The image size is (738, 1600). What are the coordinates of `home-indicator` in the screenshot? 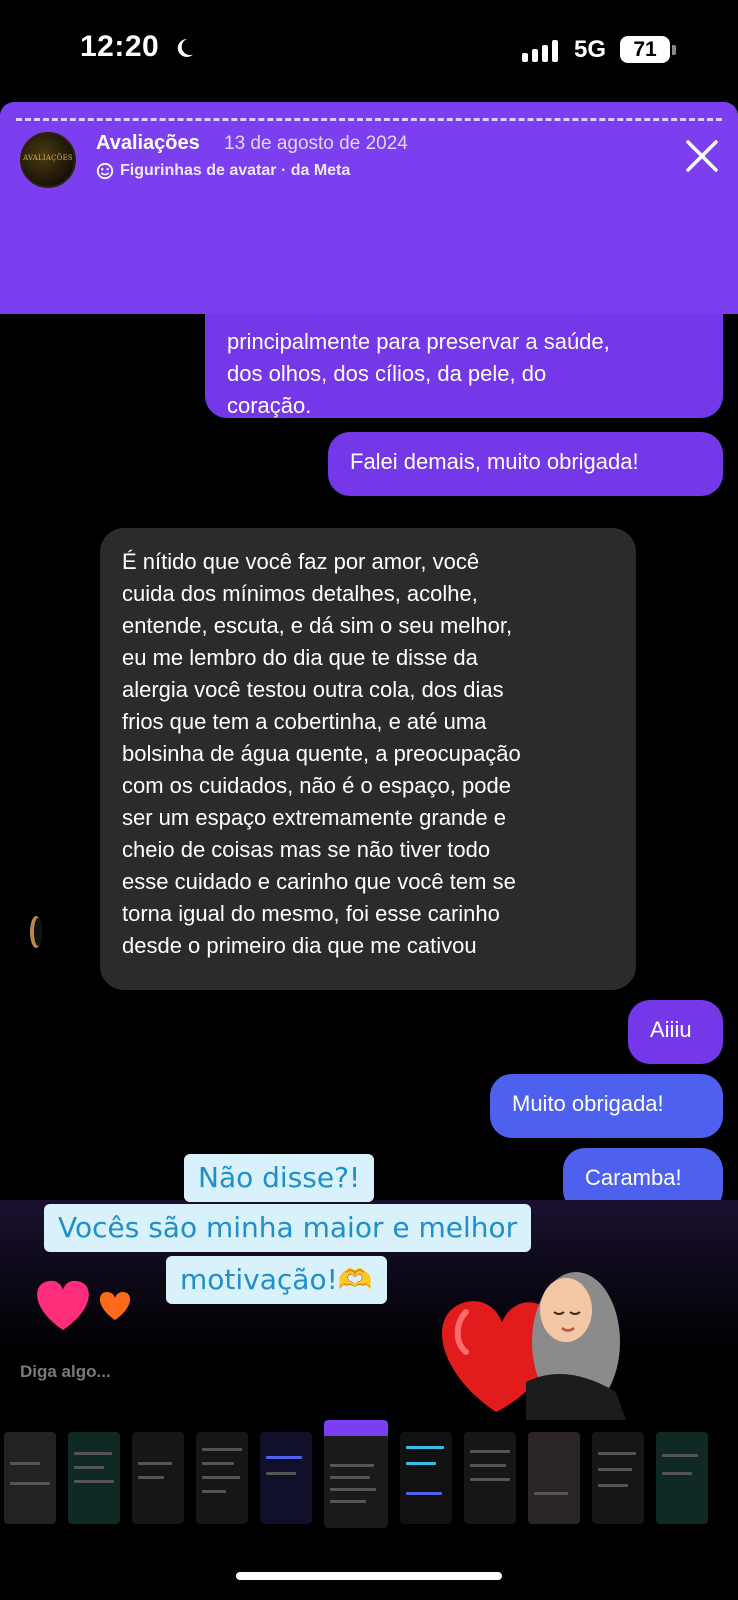 It's located at (369, 1576).